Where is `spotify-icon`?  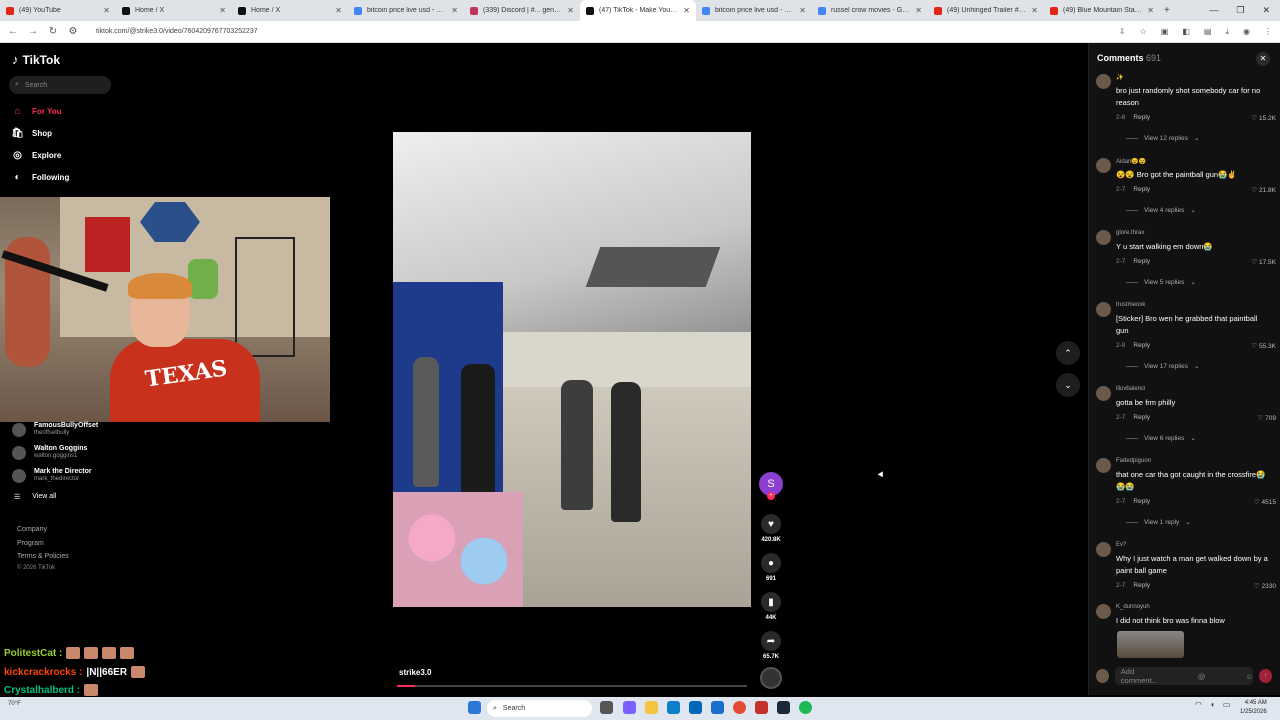 spotify-icon is located at coordinates (805, 707).